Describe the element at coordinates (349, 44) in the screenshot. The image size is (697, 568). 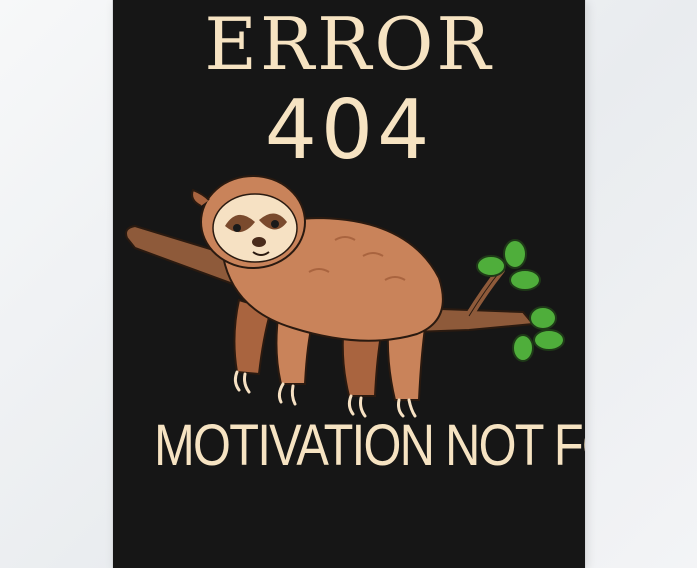
I see `poster-heading: ERROR` at that location.